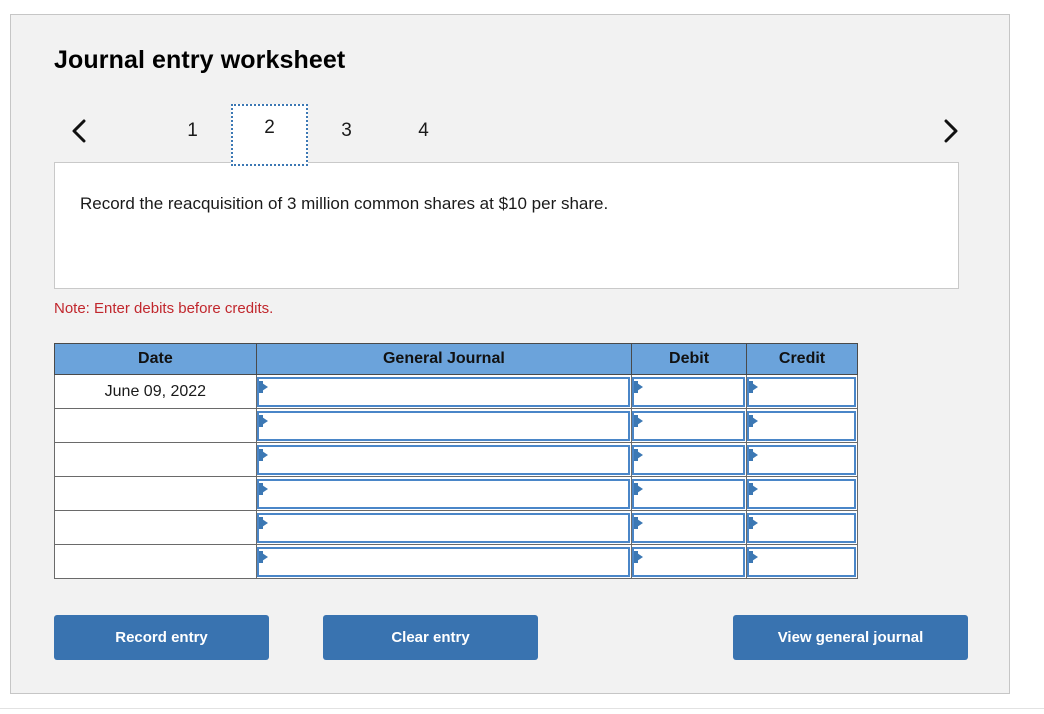  I want to click on clear-entry-button: Clear entry, so click(430, 637).